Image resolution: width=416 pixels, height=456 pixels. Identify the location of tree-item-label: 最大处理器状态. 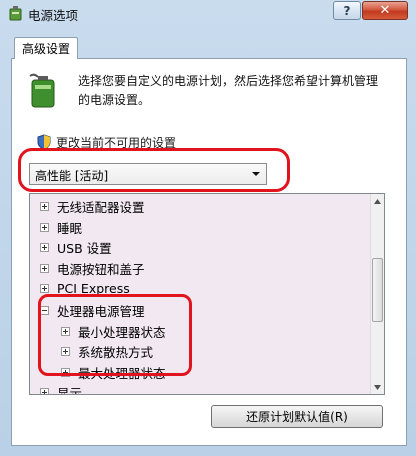
(122, 373).